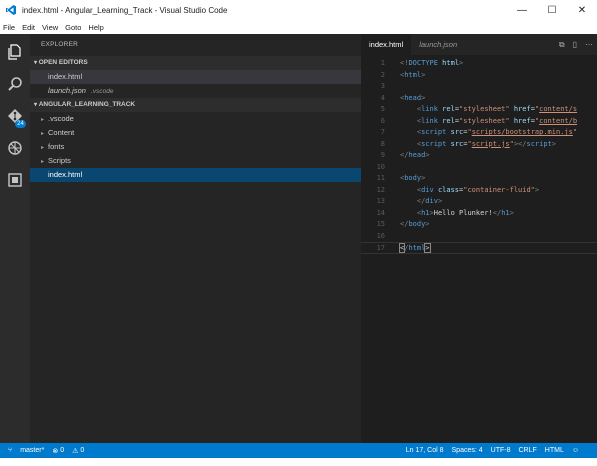 This screenshot has height=466, width=597. Describe the element at coordinates (589, 44) in the screenshot. I see `more-actions-icon: ⋯` at that location.